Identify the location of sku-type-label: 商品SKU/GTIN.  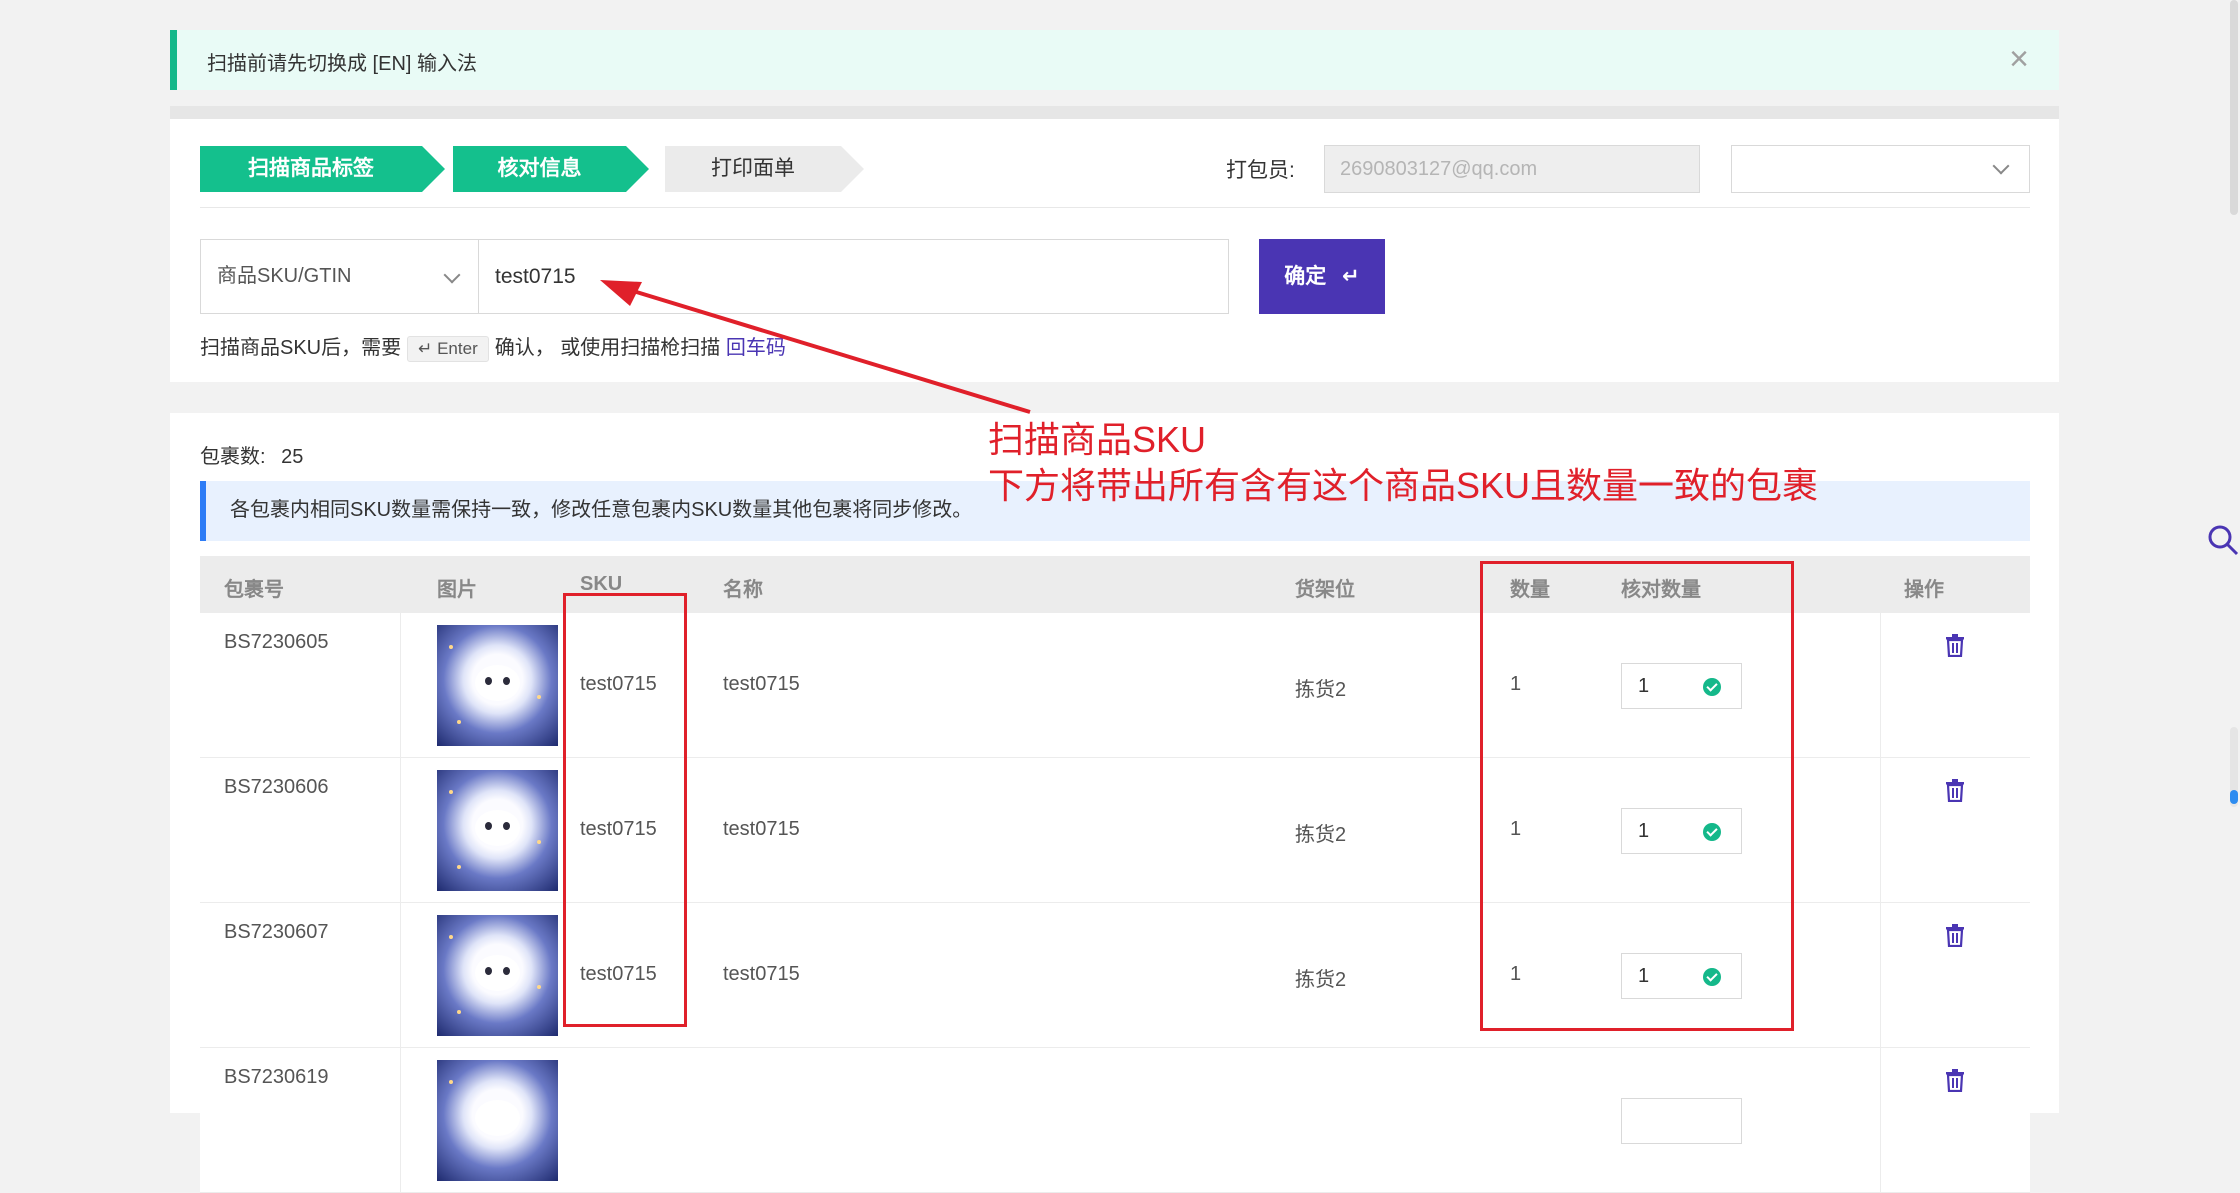
(284, 276).